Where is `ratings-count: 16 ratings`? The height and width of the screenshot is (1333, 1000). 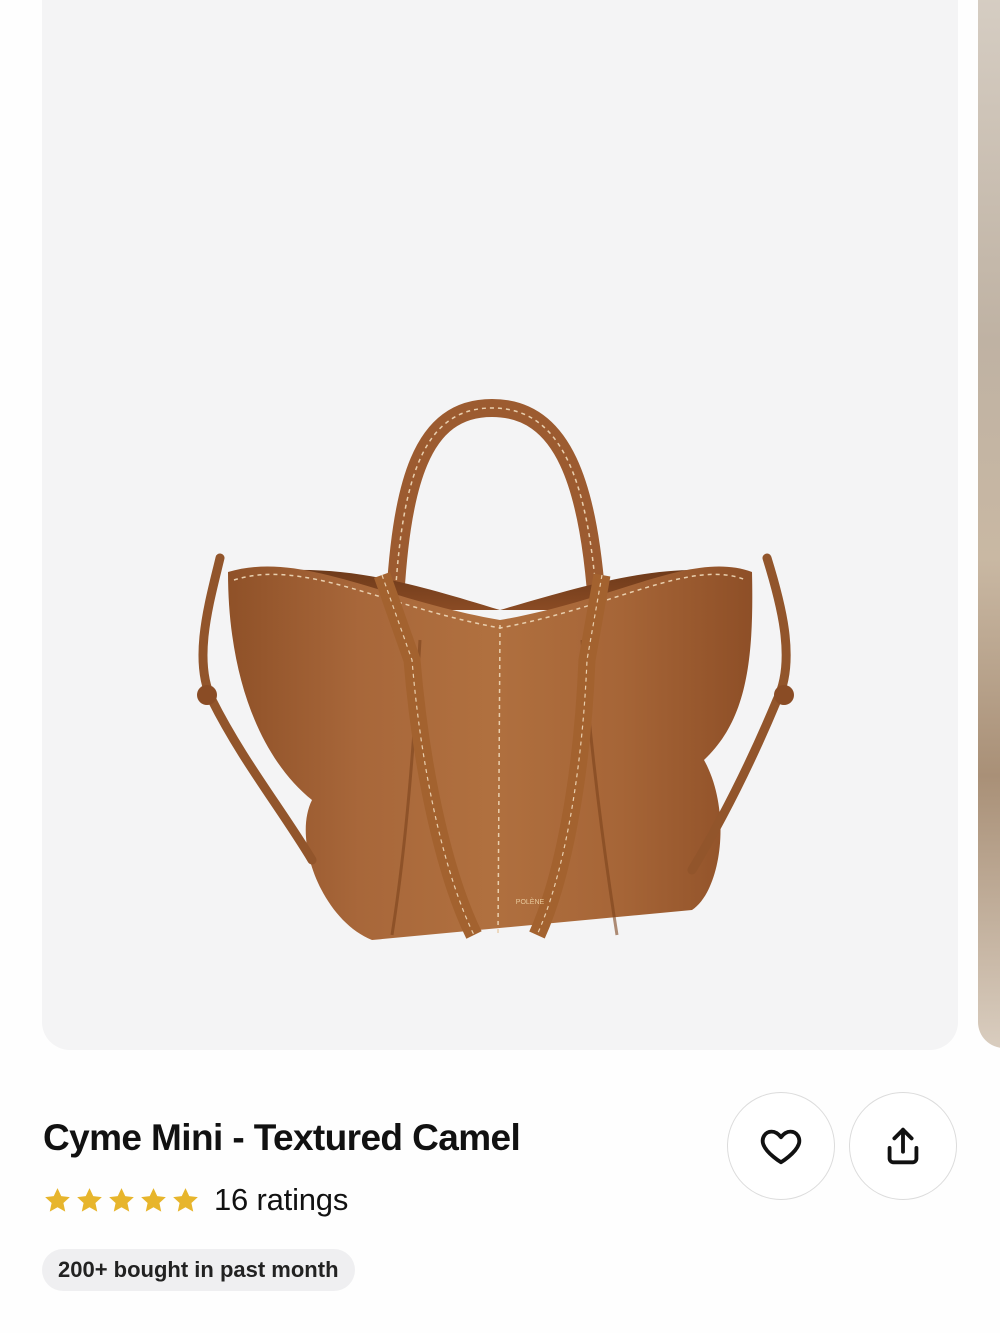
ratings-count: 16 ratings is located at coordinates (281, 1200).